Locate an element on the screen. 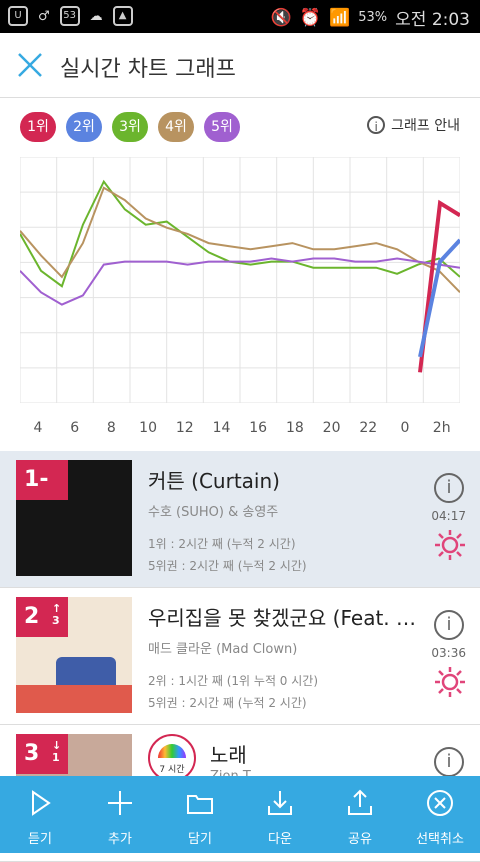  rank-badge: 2 ↑ 3 is located at coordinates (42, 617).